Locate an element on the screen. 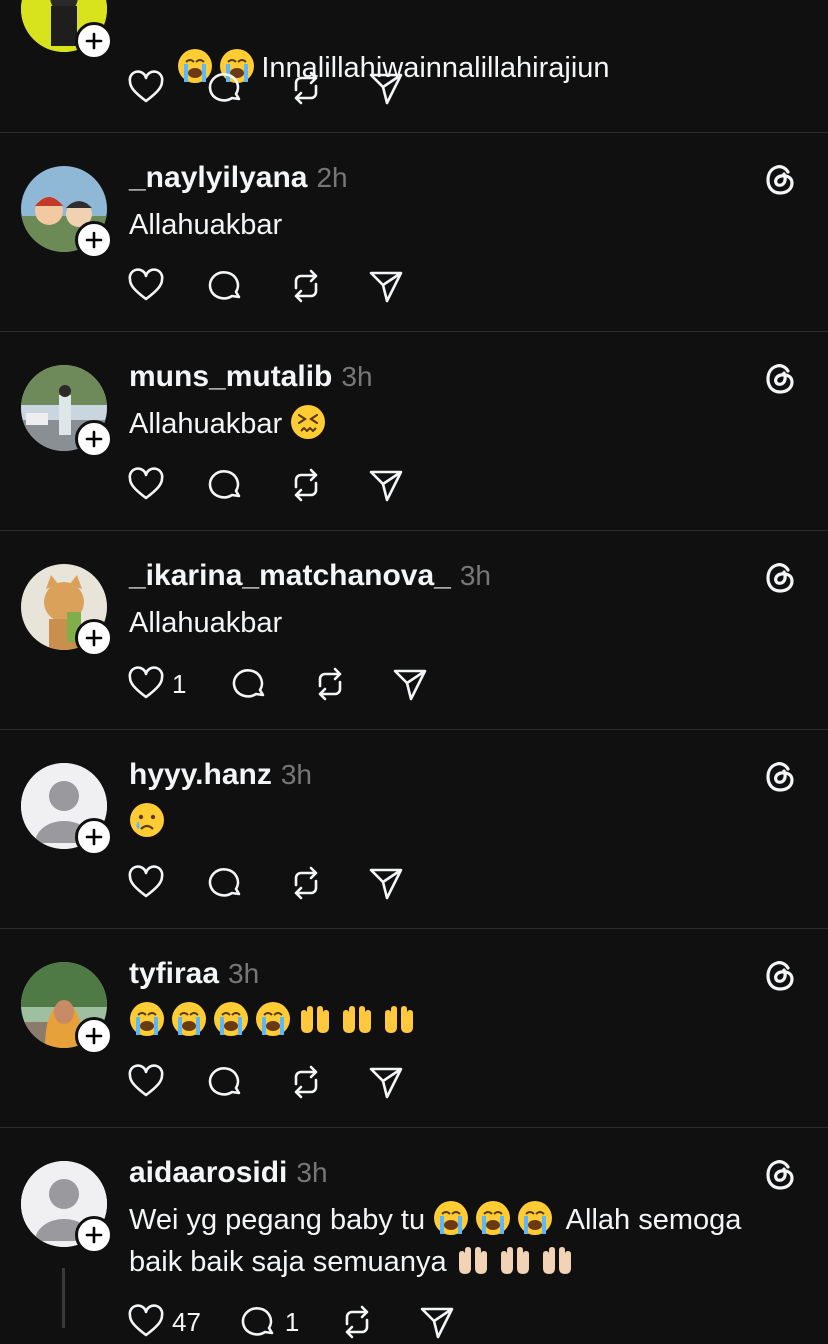  username: aidaarosidi is located at coordinates (208, 1173).